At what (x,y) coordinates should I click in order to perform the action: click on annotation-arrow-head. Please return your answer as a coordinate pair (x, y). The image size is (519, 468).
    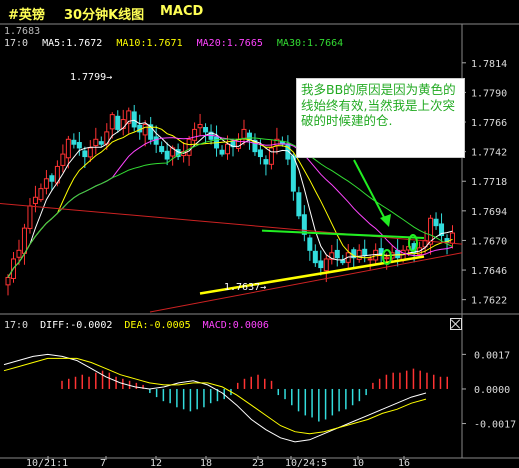
    Looking at the image, I should click on (385, 220).